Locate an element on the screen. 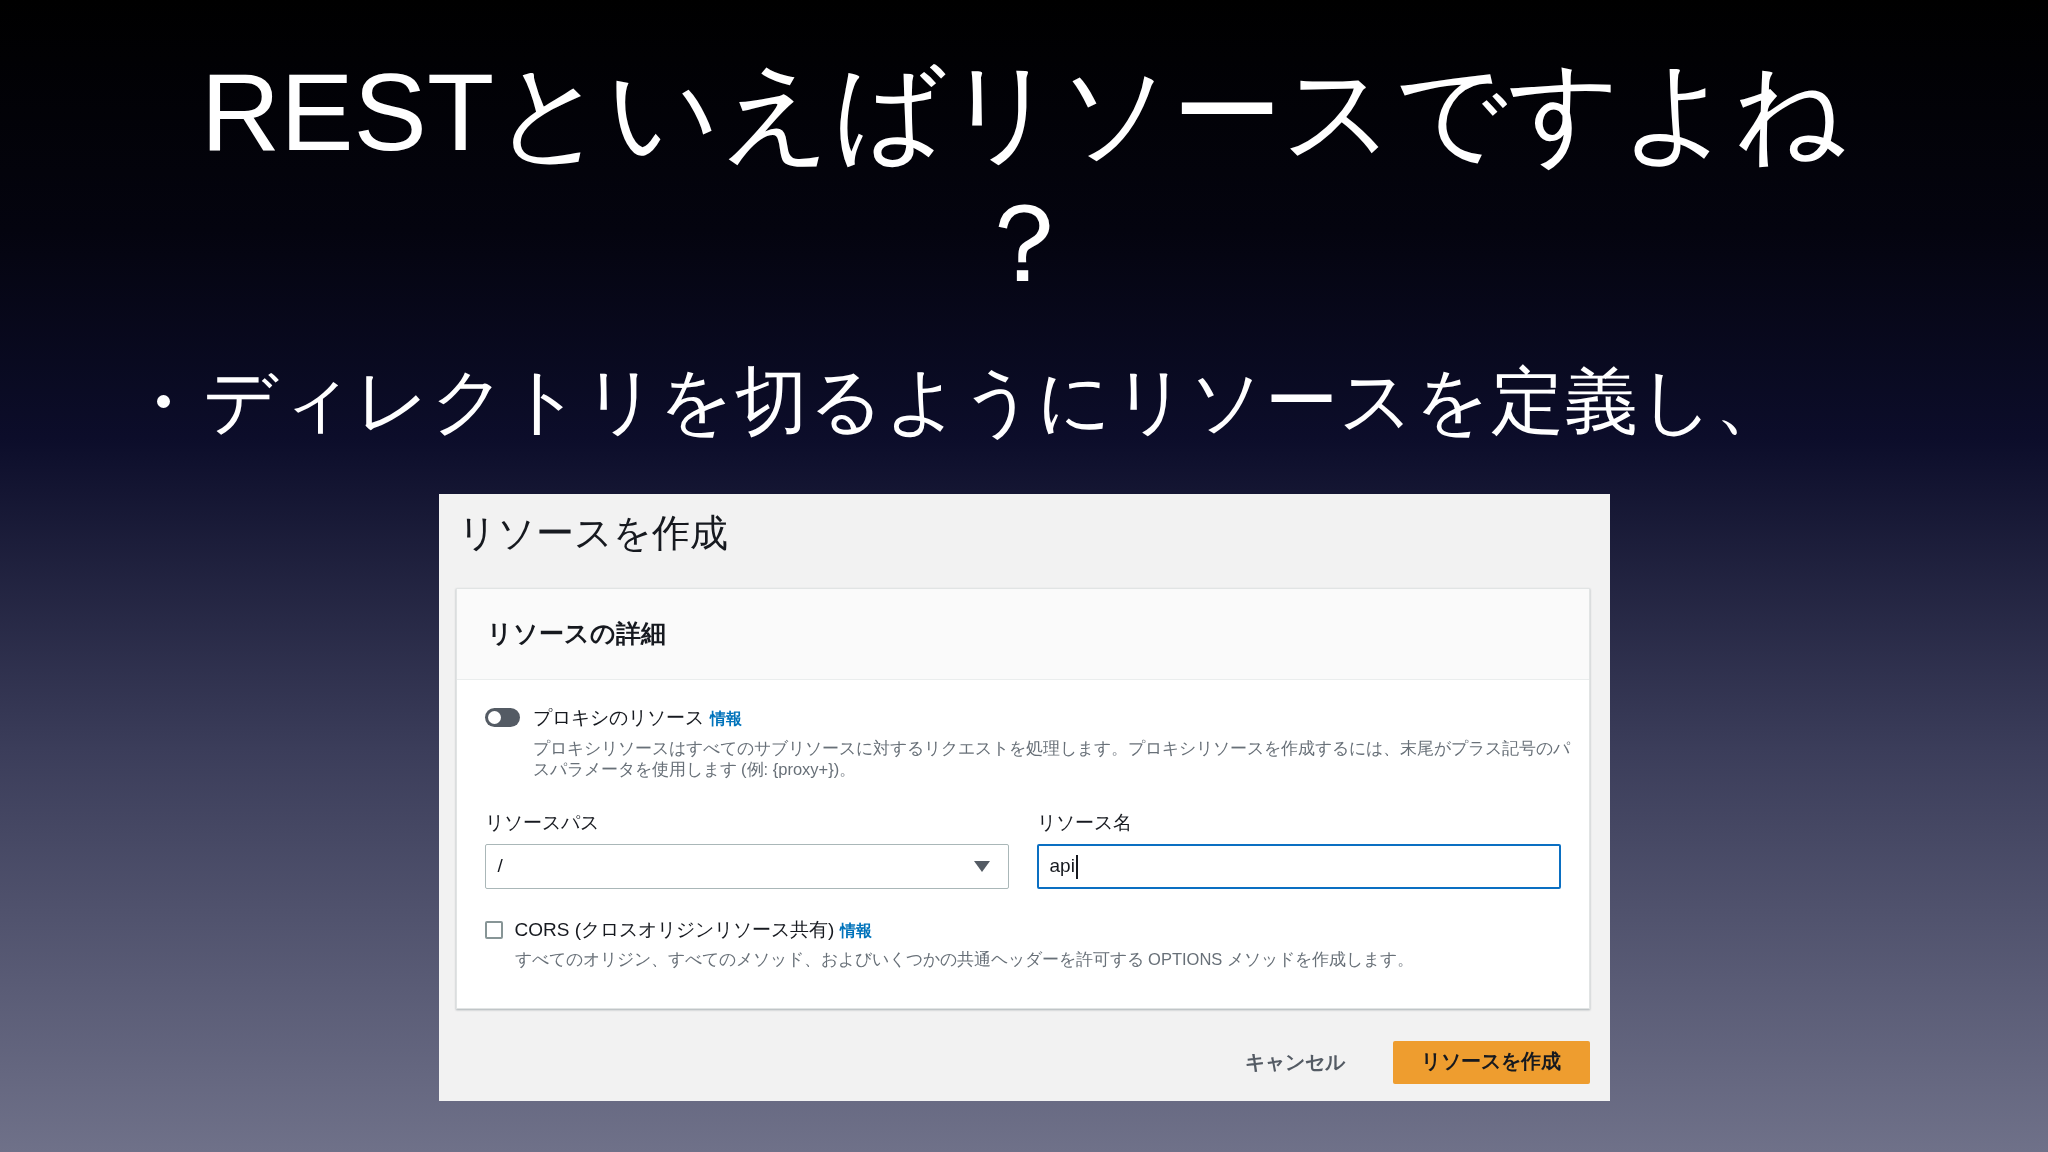 The width and height of the screenshot is (2048, 1152). checkbox-label: CORS (クロスオリジンリソース共有) is located at coordinates (674, 930).